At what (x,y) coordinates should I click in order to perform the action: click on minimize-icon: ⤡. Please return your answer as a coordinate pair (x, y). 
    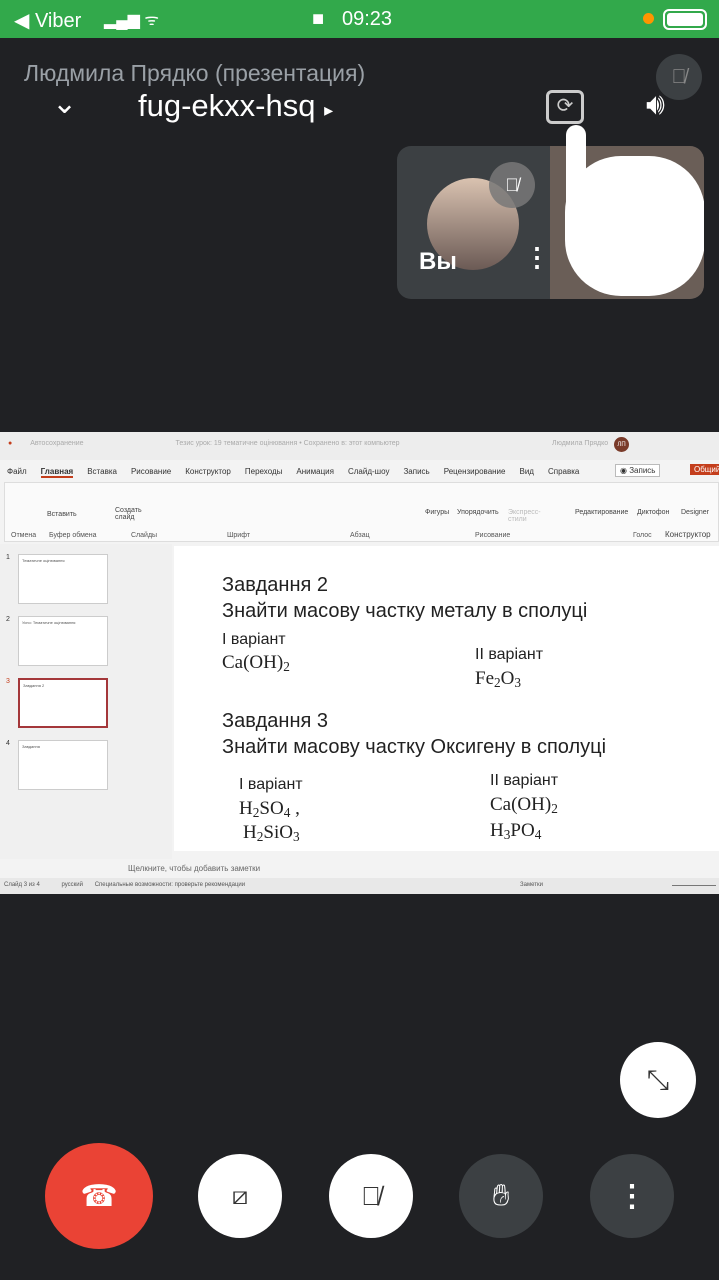
    Looking at the image, I should click on (658, 1080).